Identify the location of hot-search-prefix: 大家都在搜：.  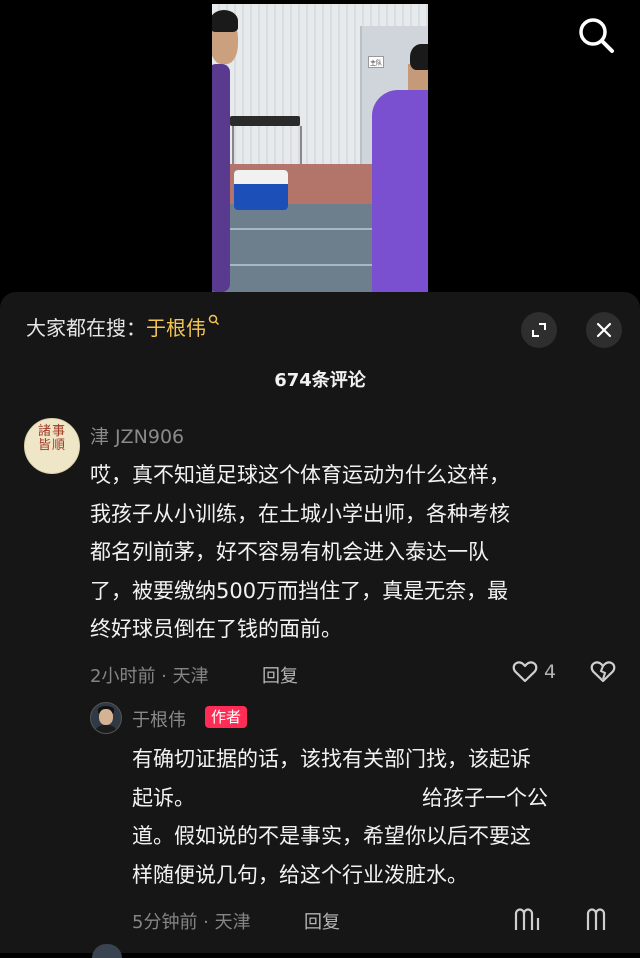
(86, 328).